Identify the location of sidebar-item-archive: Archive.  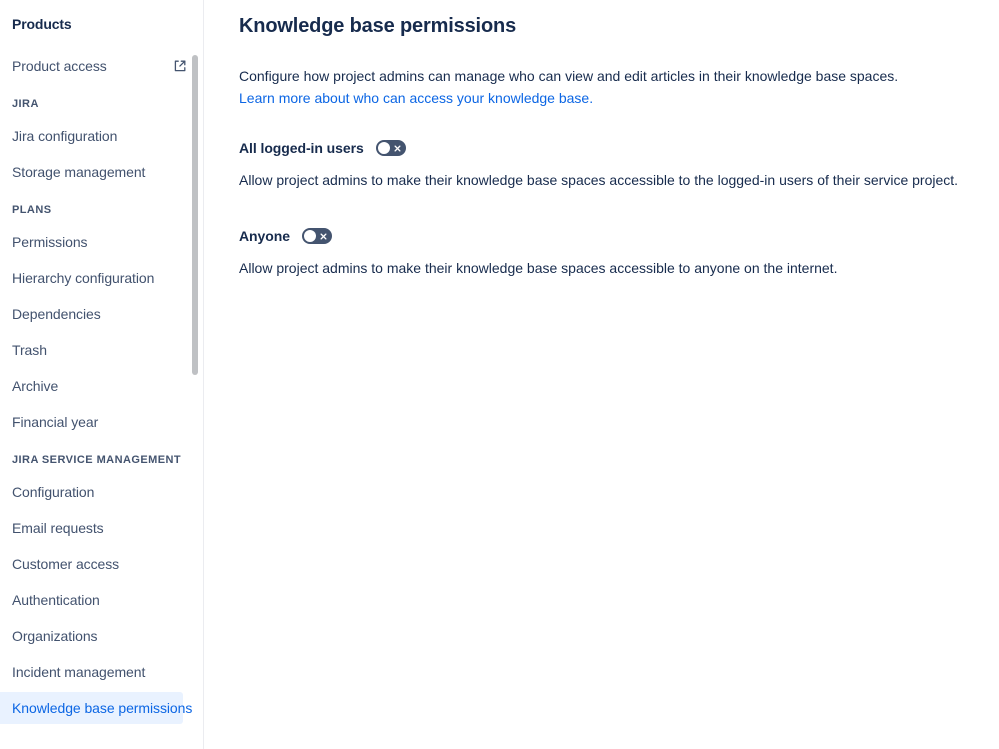
(101, 386).